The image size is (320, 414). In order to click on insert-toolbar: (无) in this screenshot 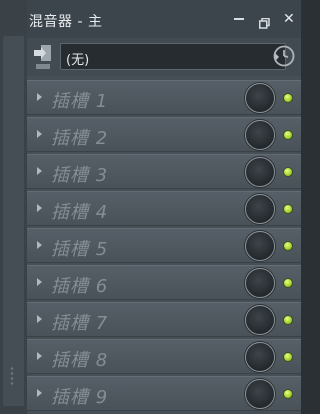, I will do `click(164, 57)`.